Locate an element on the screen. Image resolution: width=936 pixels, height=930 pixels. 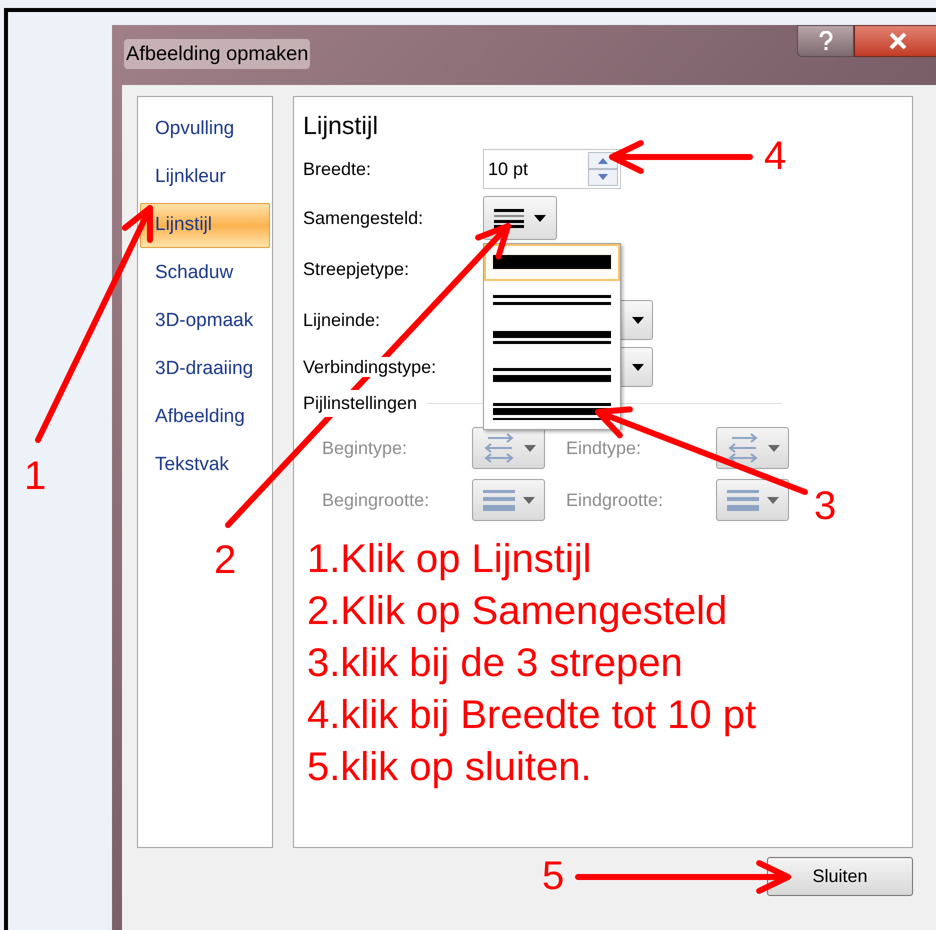
instruction-text: 5.klik op sluiten. is located at coordinates (449, 767).